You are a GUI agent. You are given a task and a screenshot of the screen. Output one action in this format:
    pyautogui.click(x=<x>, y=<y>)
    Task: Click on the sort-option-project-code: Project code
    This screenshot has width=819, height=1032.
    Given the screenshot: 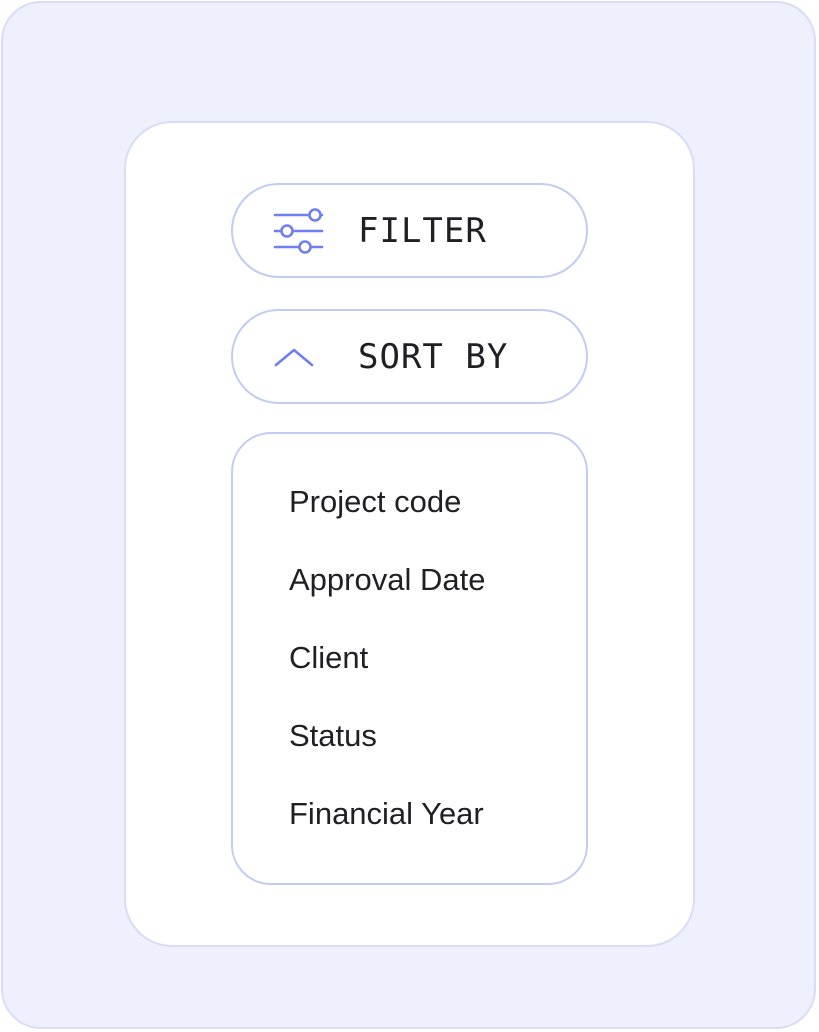 What is the action you would take?
    pyautogui.click(x=375, y=501)
    